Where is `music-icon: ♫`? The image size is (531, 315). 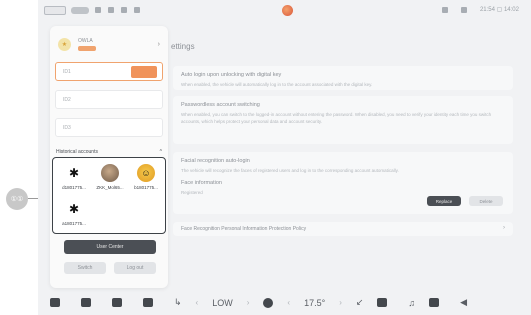 music-icon: ♫ is located at coordinates (411, 303).